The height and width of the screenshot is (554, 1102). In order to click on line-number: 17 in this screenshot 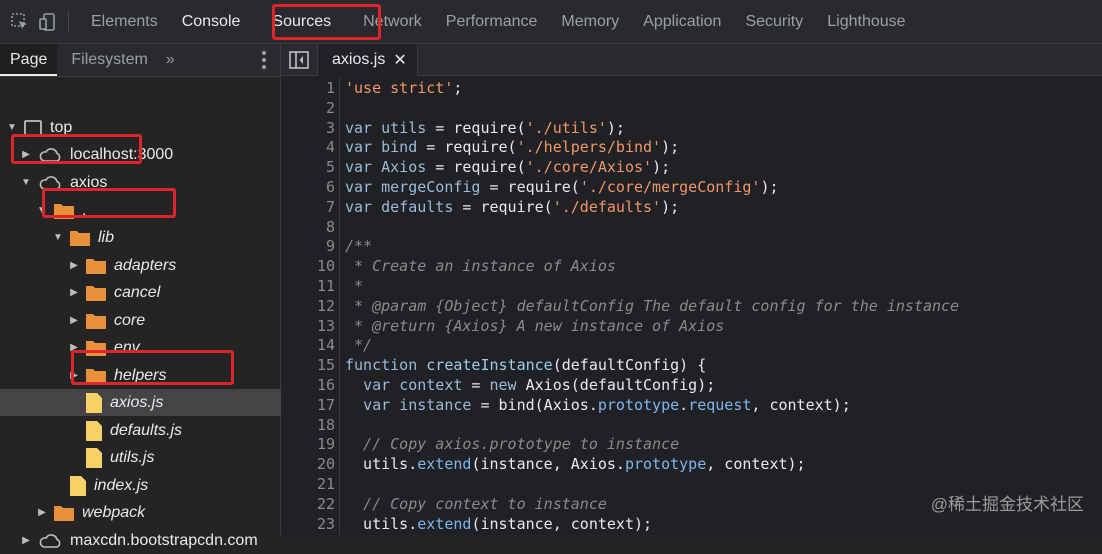, I will do `click(308, 405)`.